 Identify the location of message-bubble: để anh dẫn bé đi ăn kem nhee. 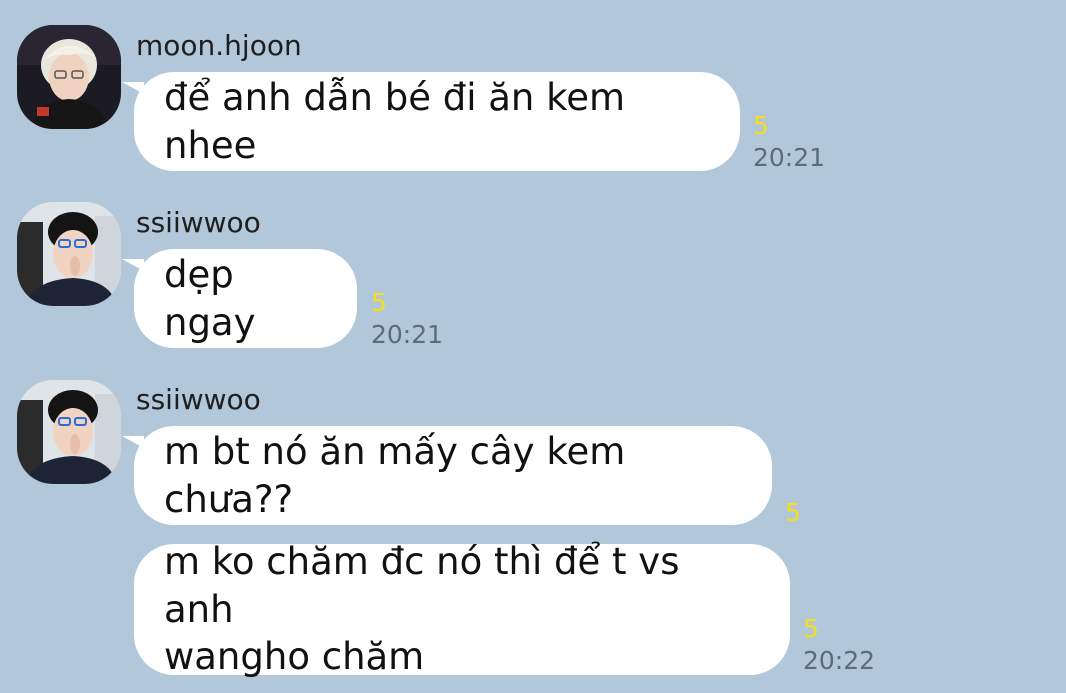
(431, 121).